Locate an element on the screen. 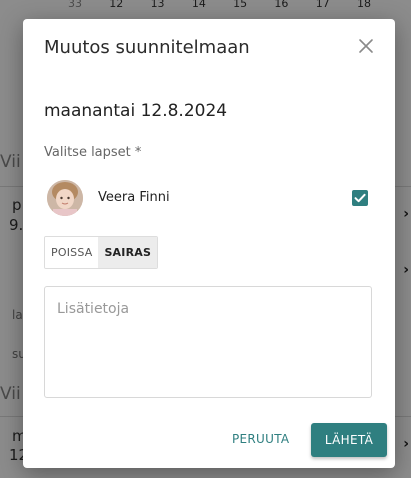 The image size is (411, 478). cancel-button: PERUUTA is located at coordinates (260, 439).